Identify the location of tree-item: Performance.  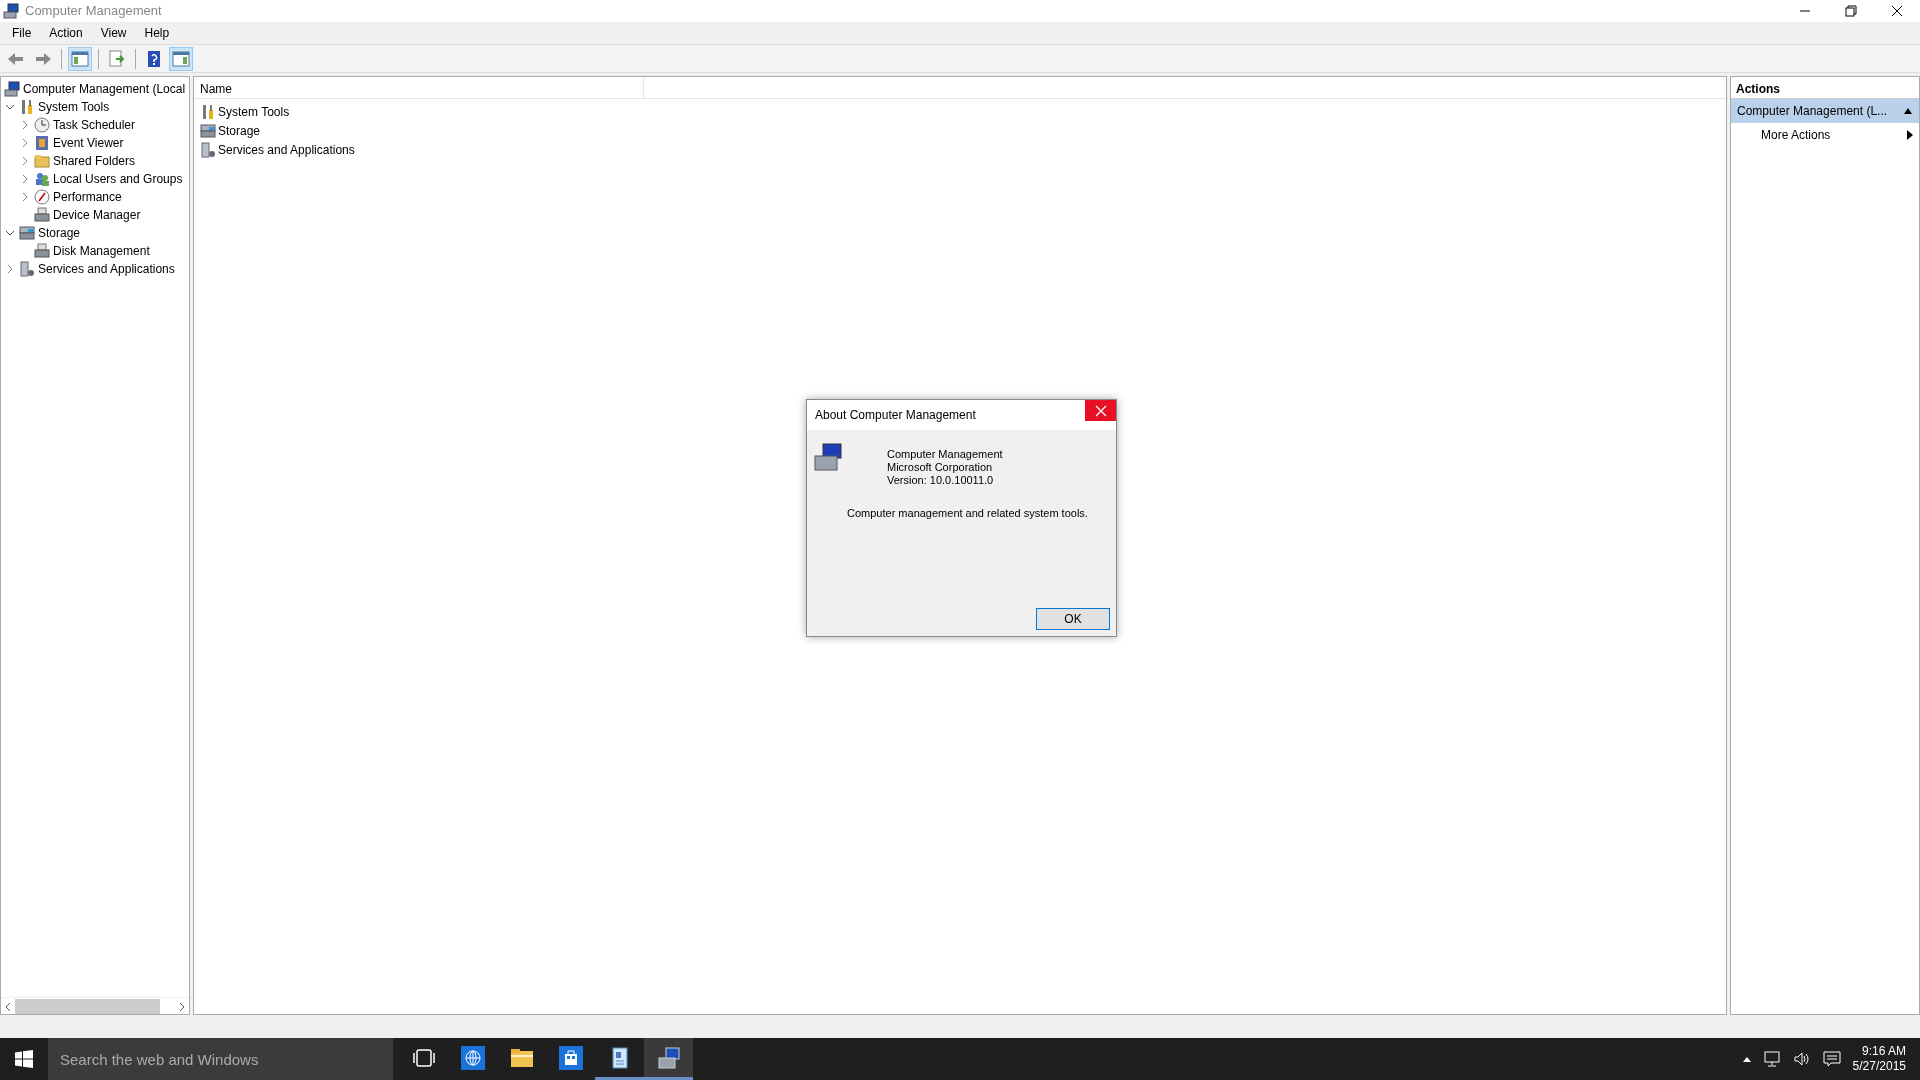
(87, 197).